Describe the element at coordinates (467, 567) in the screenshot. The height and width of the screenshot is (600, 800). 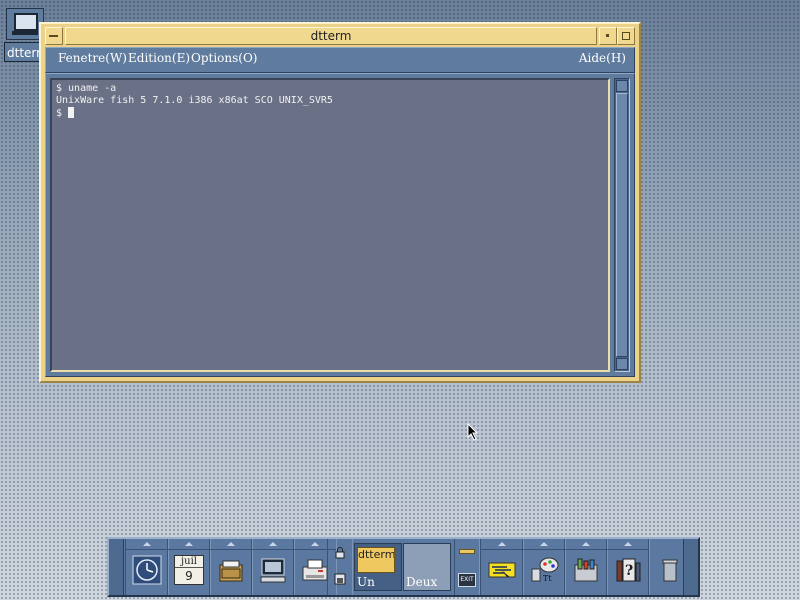
I see `exit-slot: EXIT` at that location.